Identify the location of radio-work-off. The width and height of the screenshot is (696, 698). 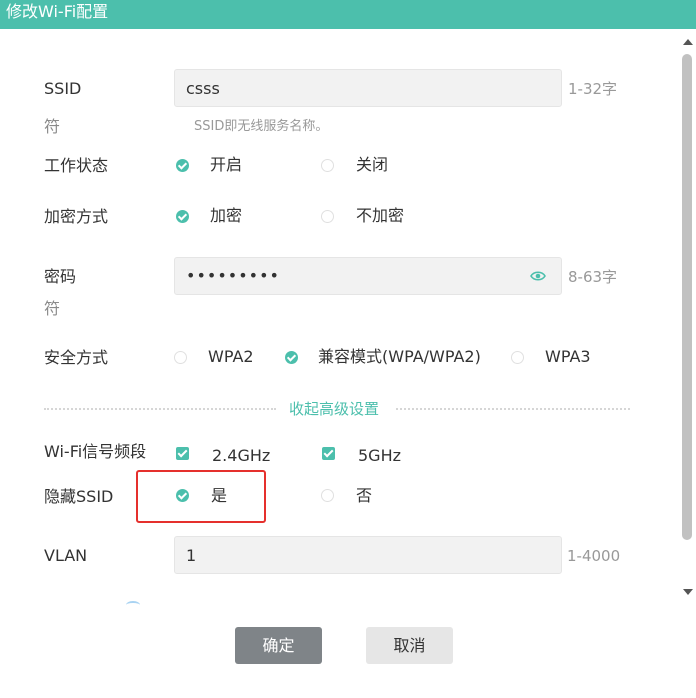
(327, 165).